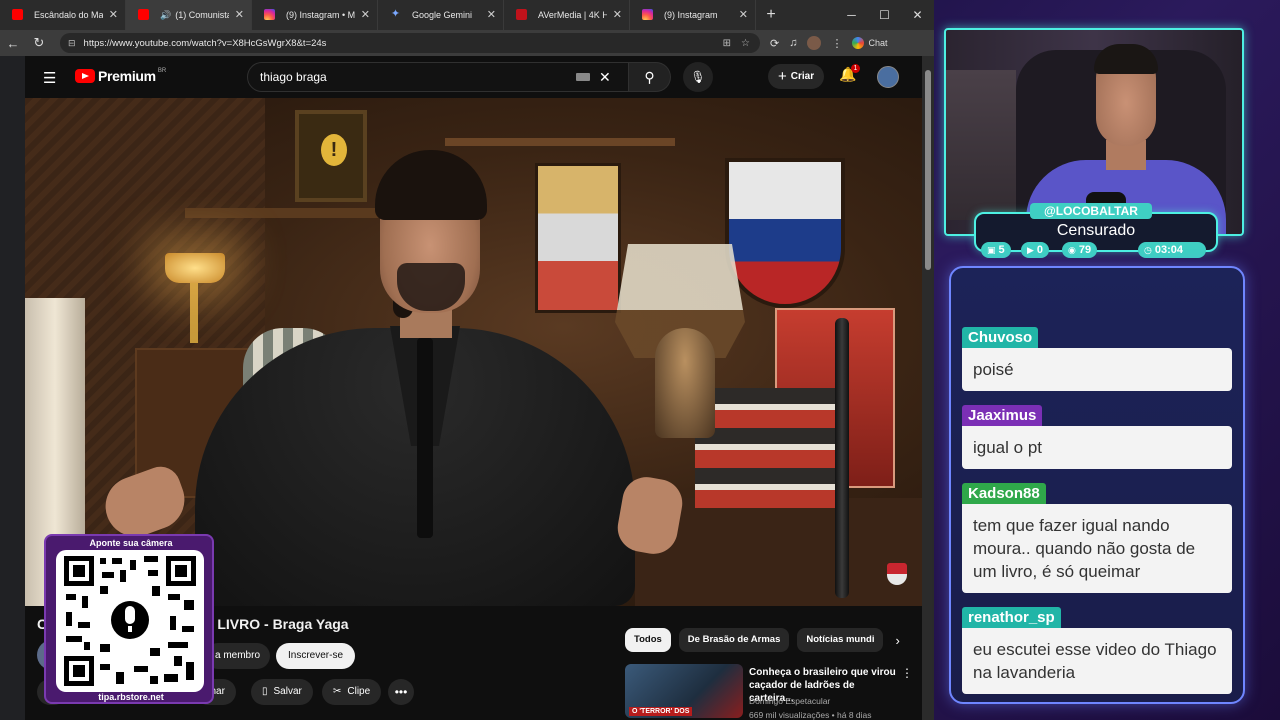  Describe the element at coordinates (1002, 416) in the screenshot. I see `chat-username: Jaaximus` at that location.